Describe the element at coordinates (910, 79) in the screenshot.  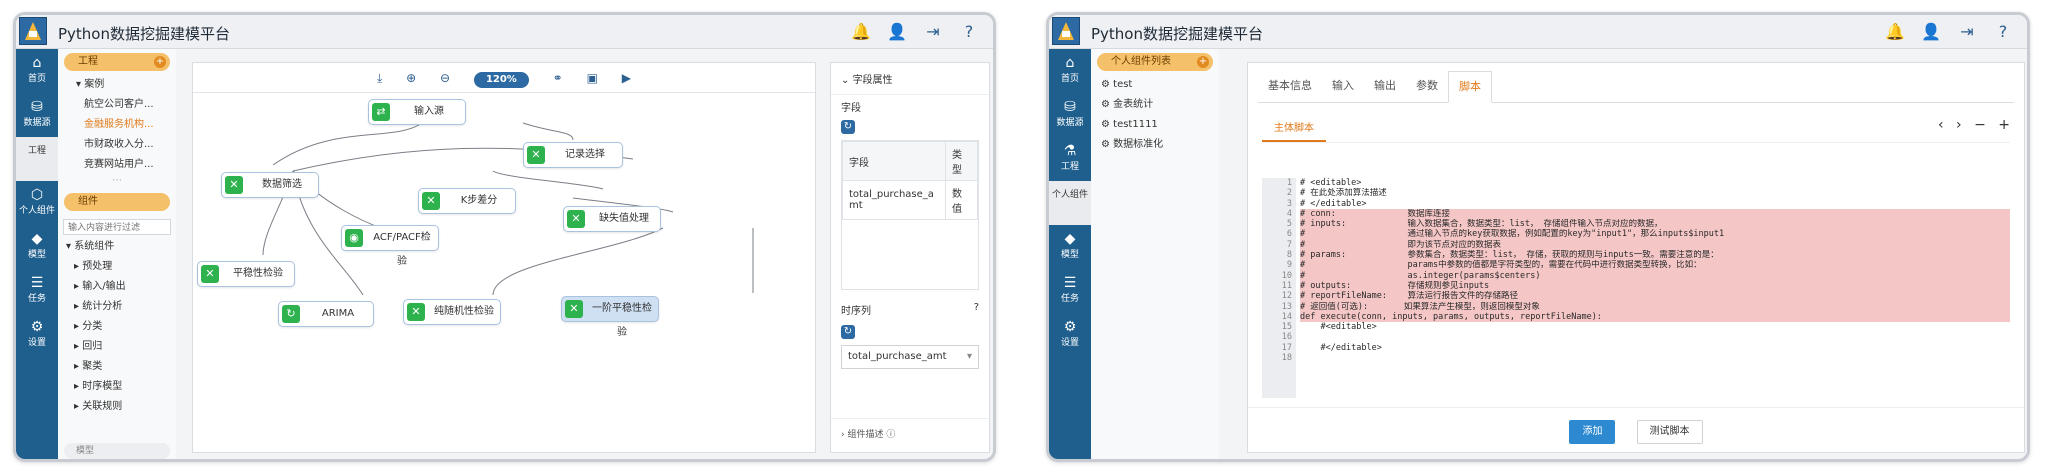
I see `props-header: ⌄ 字段属性` at that location.